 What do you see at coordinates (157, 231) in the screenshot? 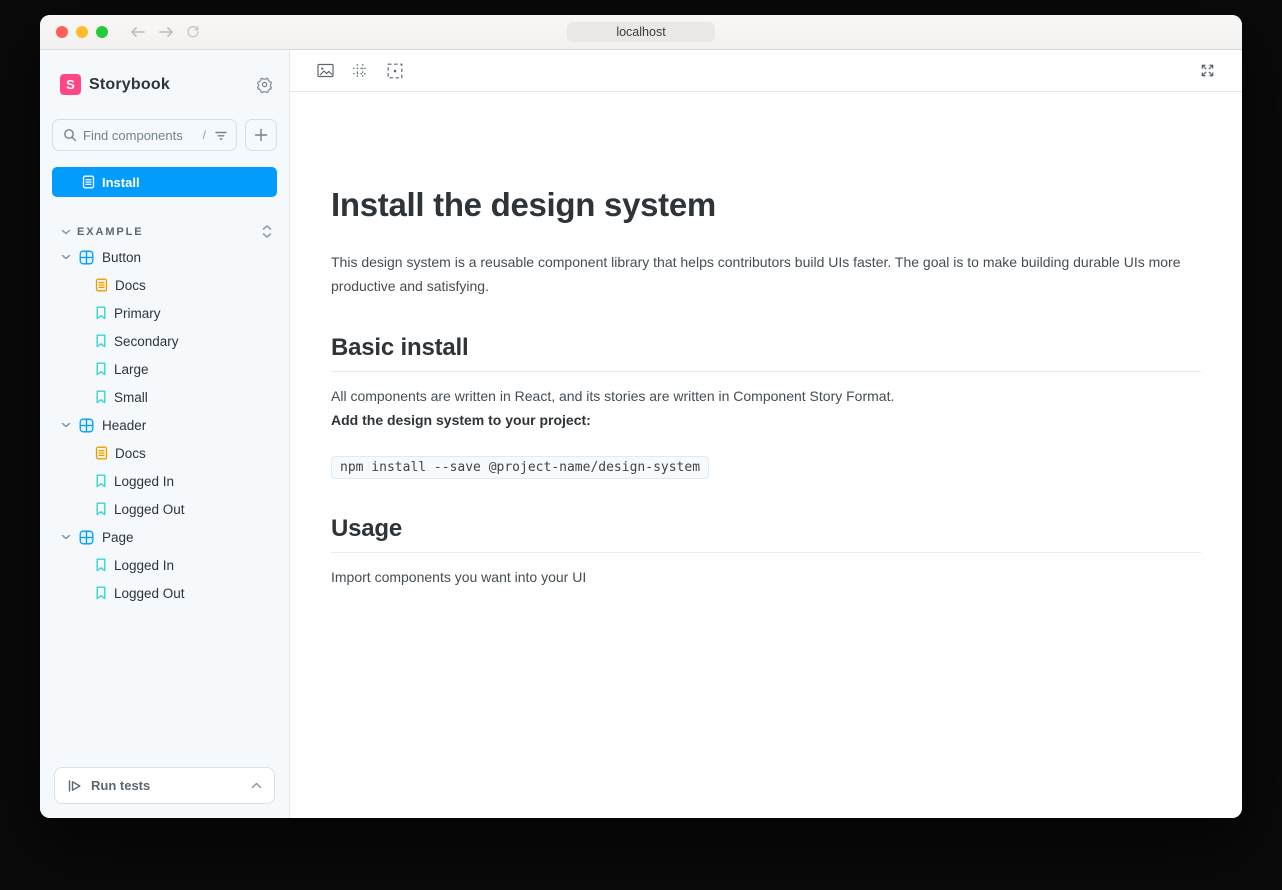
I see `sidebar-section-example: EXAMPLE` at bounding box center [157, 231].